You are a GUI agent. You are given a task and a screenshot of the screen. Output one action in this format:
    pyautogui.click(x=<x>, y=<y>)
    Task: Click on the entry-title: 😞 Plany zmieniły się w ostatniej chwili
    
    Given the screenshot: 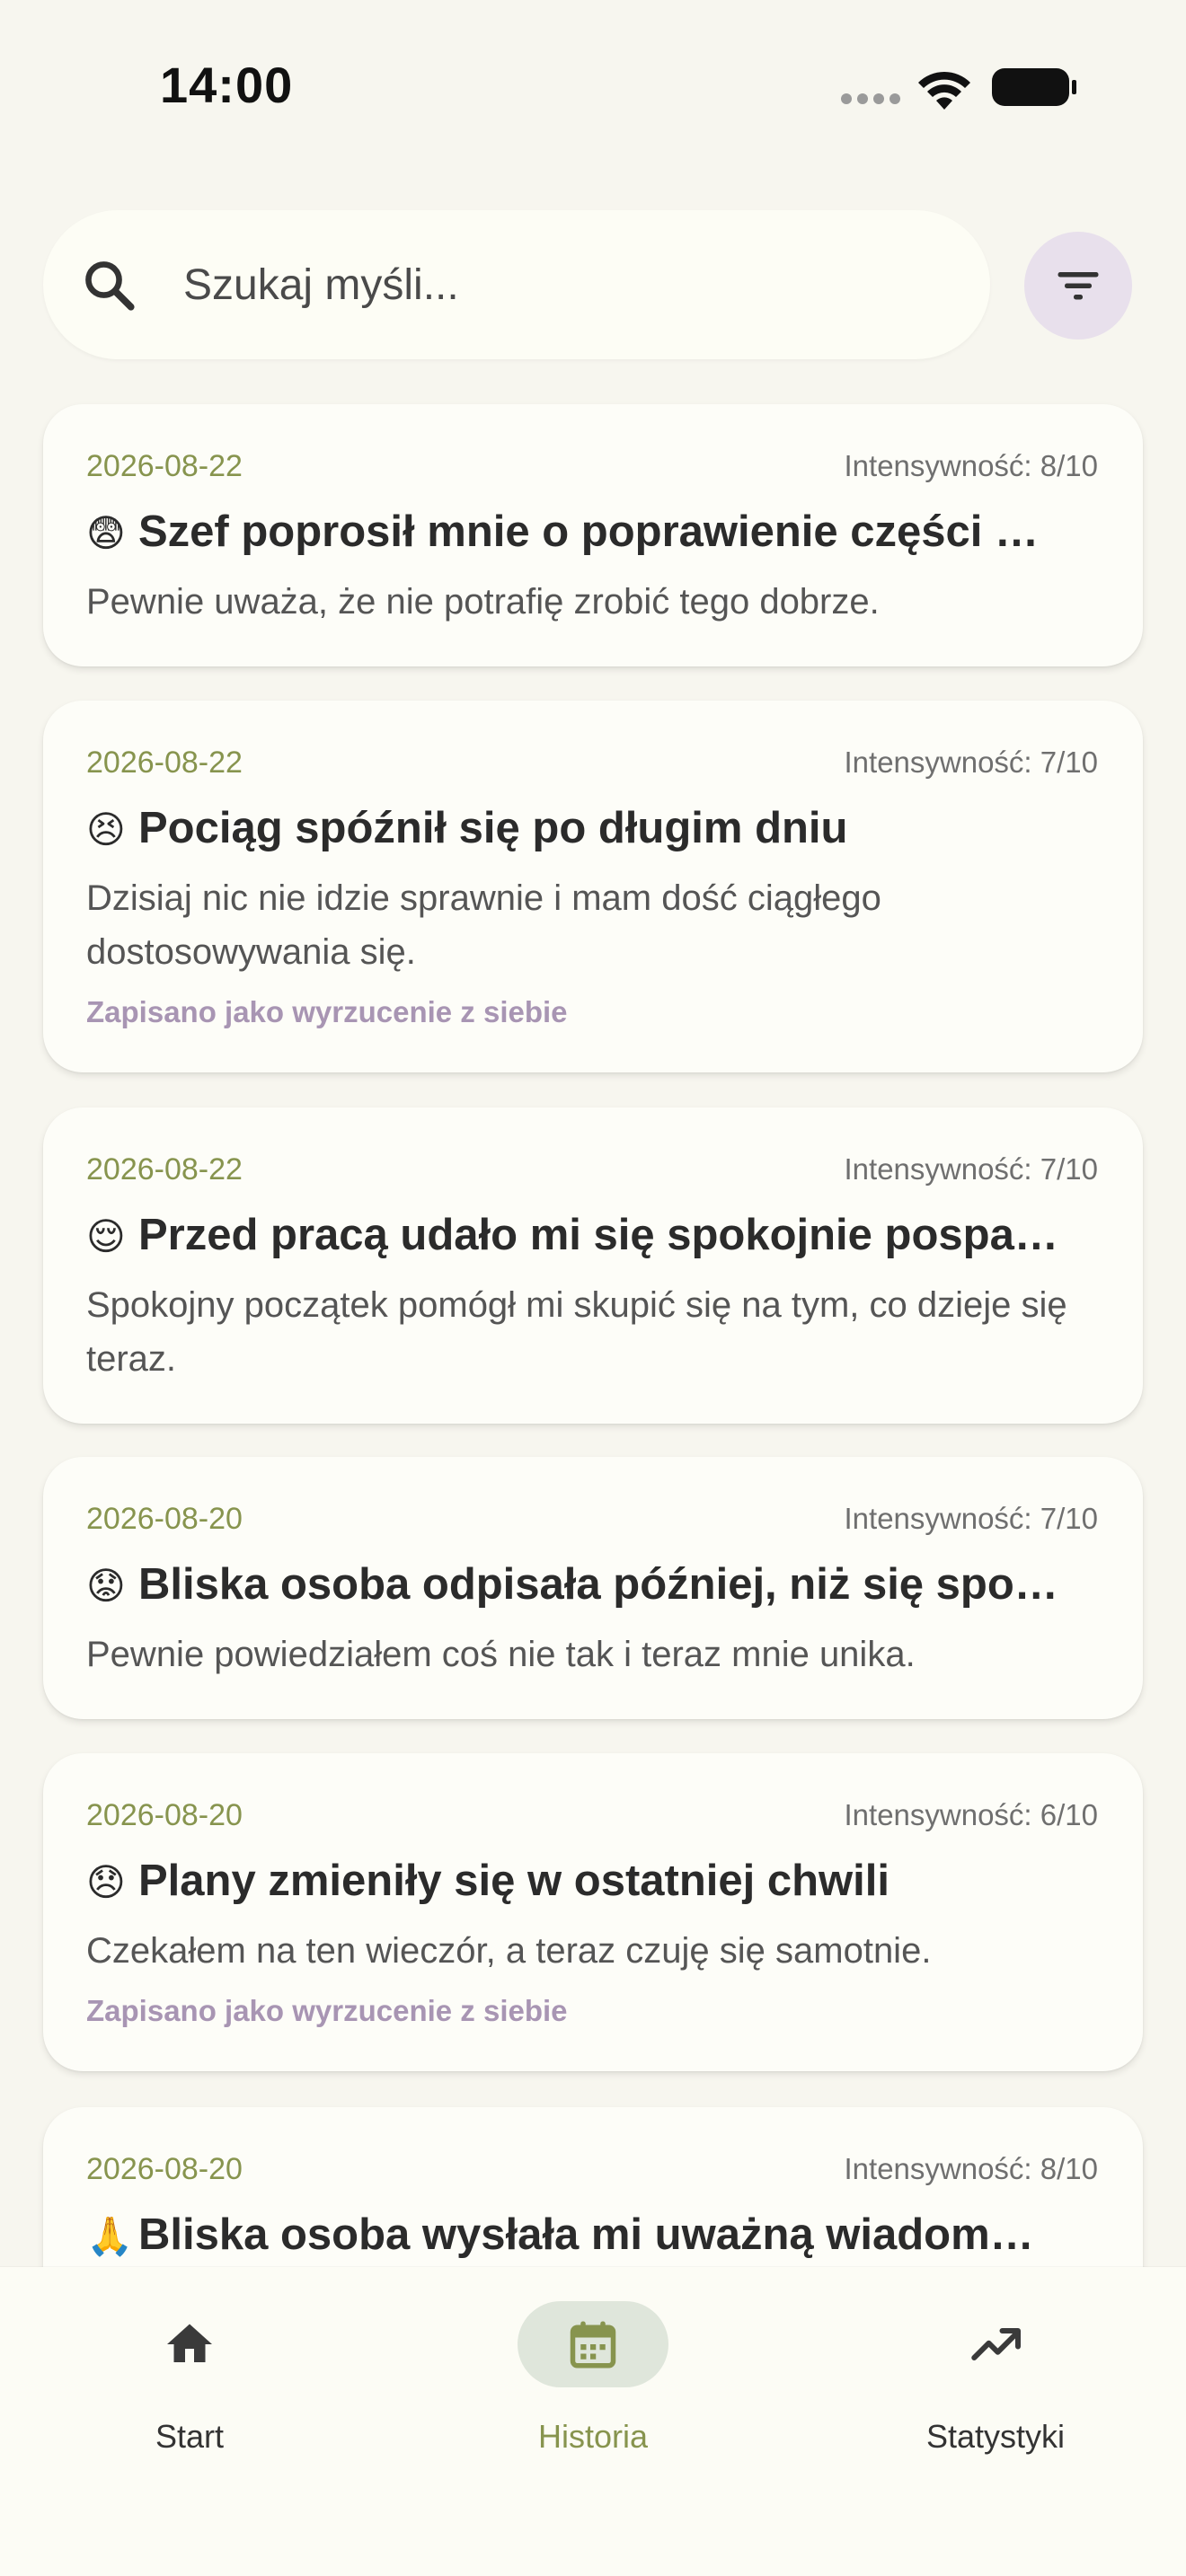 What is the action you would take?
    pyautogui.click(x=594, y=1881)
    